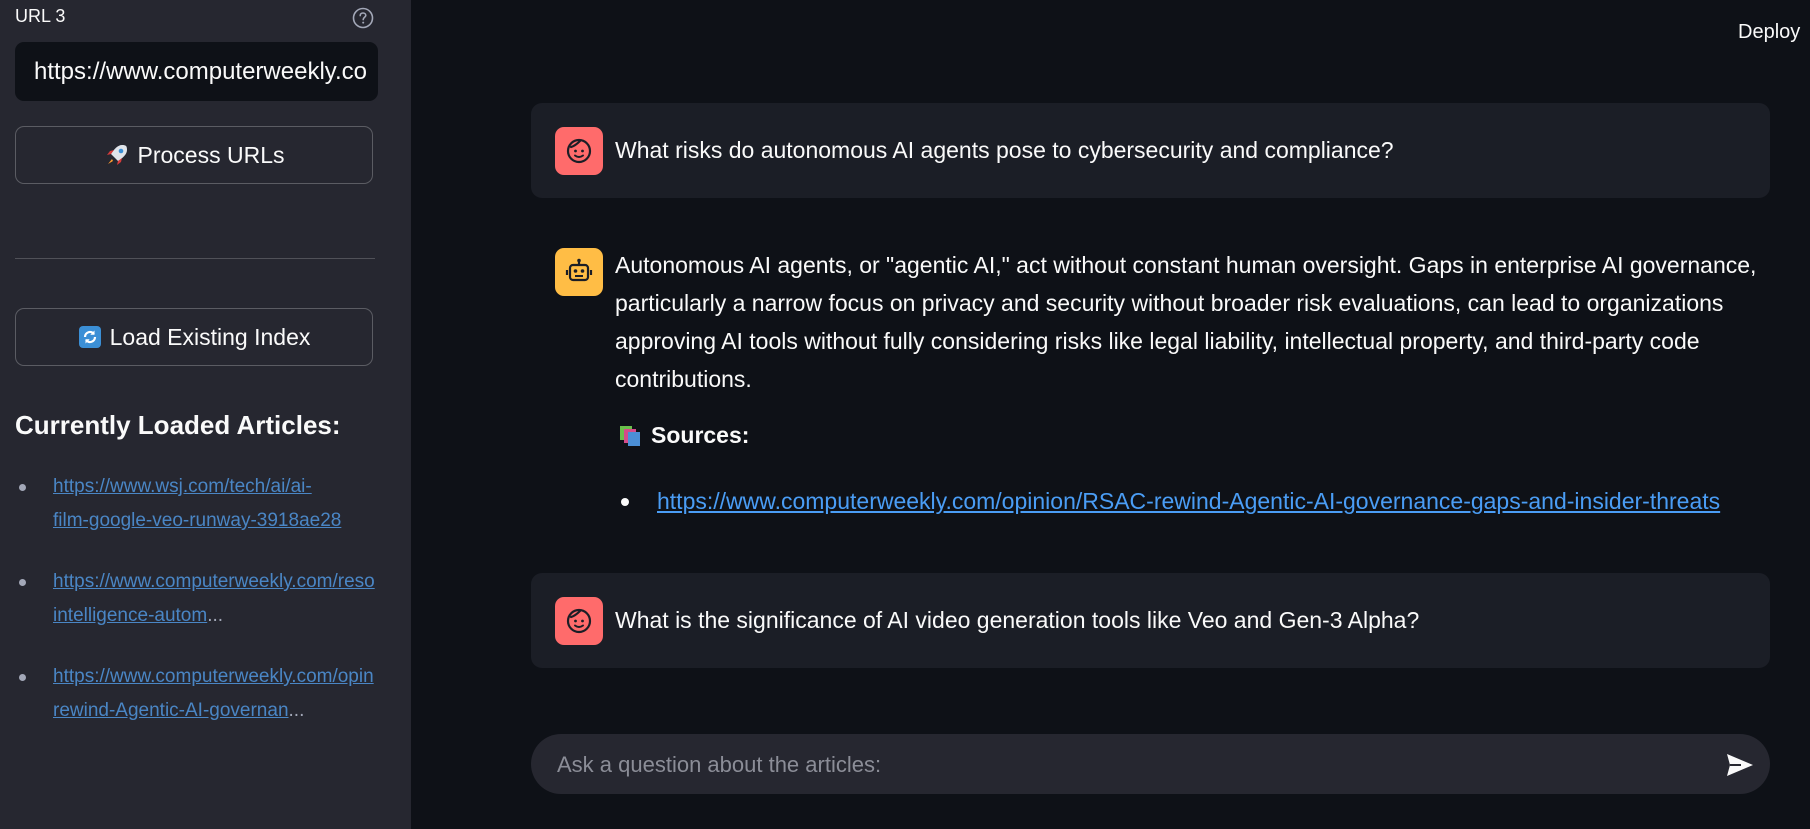 The height and width of the screenshot is (829, 1810). I want to click on robot-icon, so click(579, 270).